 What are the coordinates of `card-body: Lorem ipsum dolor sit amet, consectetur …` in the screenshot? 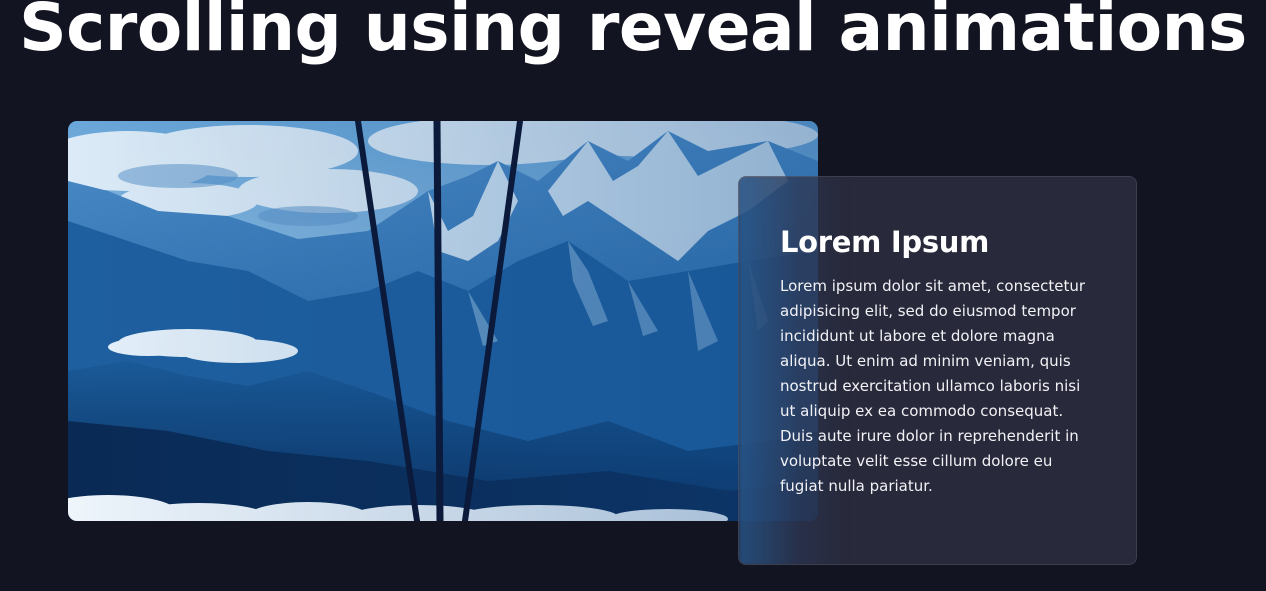 It's located at (933, 386).